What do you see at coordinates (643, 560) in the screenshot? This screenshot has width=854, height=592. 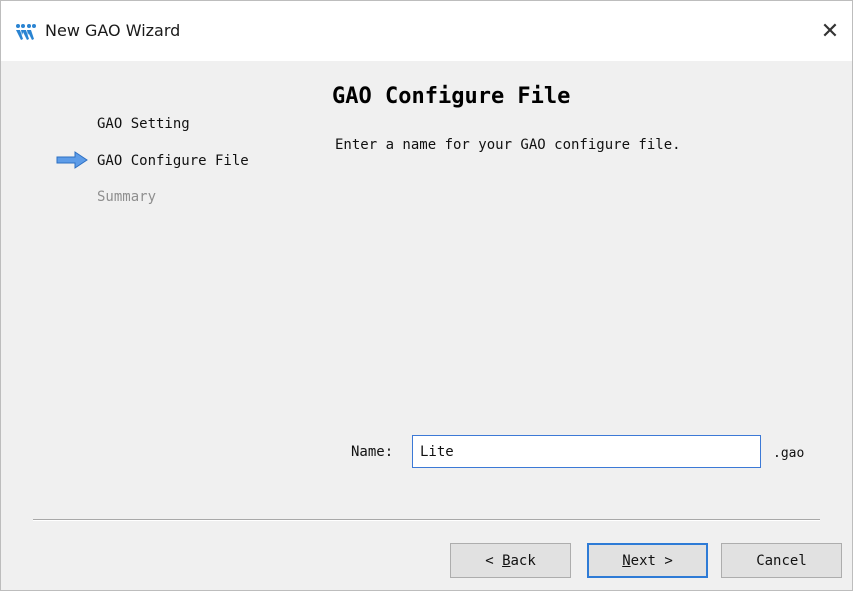 I see `next-rest: ext` at bounding box center [643, 560].